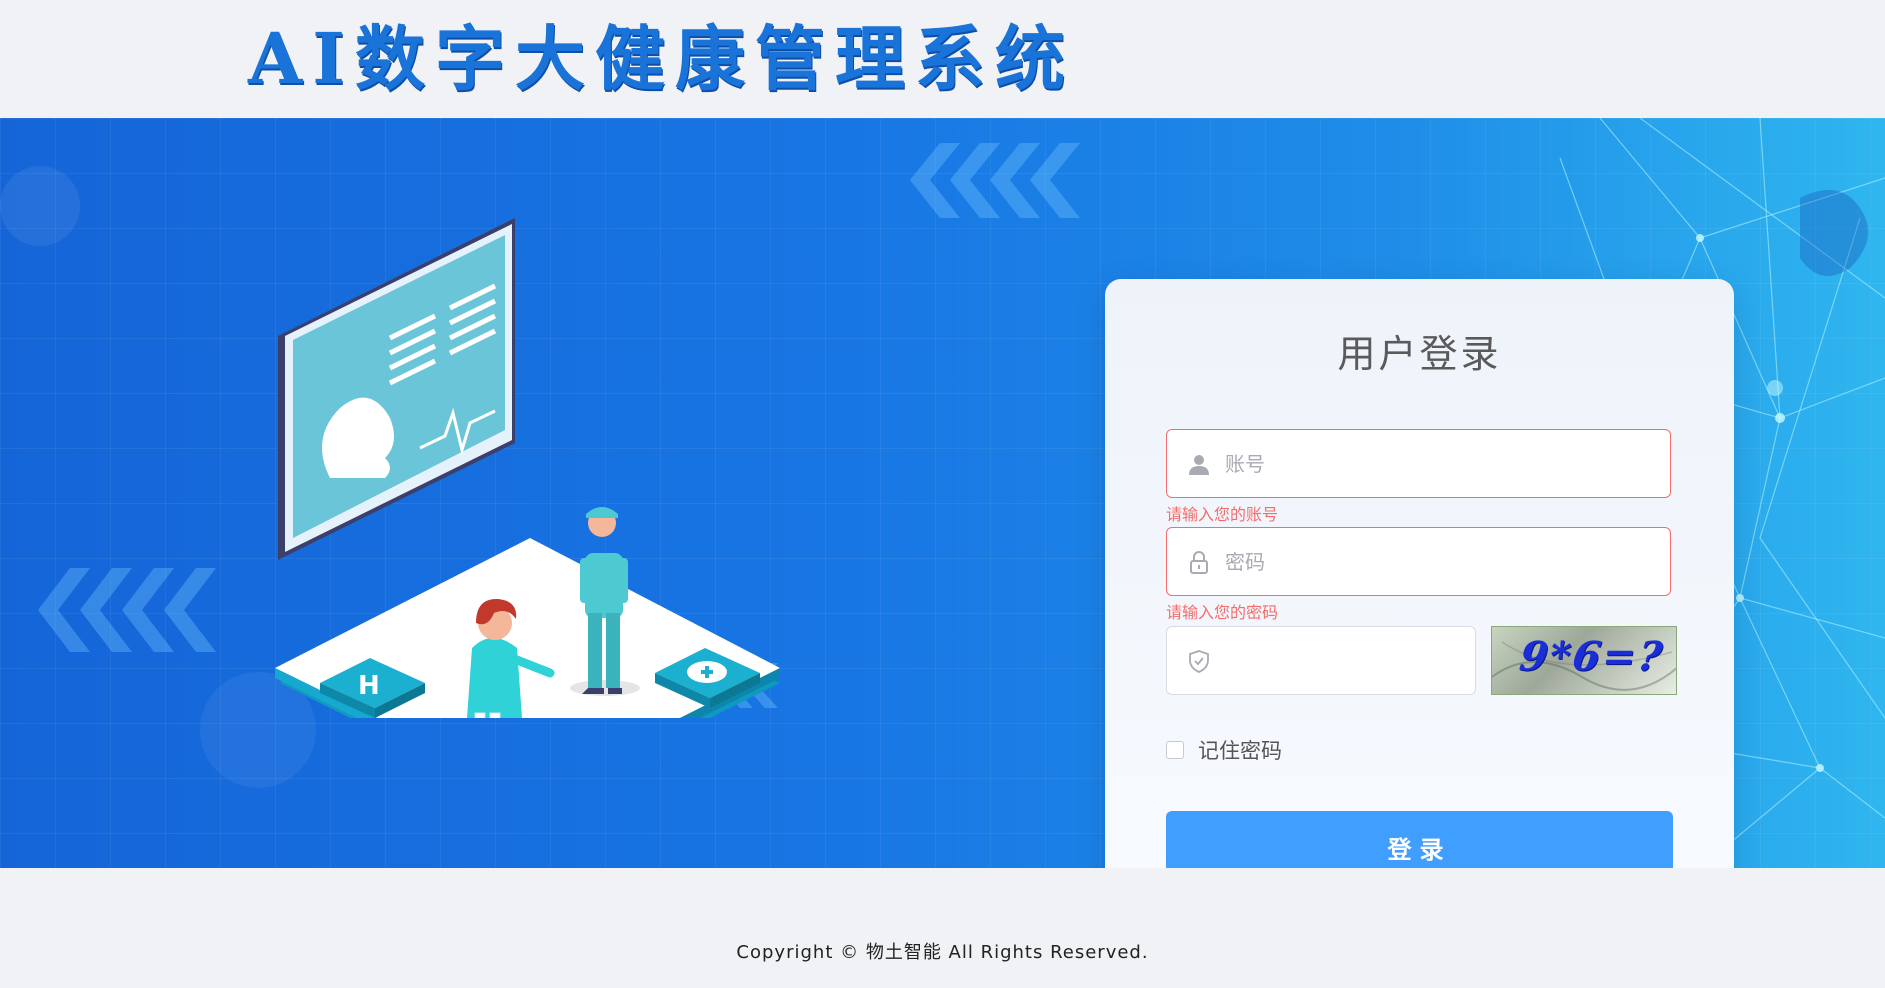 The height and width of the screenshot is (988, 1885). Describe the element at coordinates (1199, 562) in the screenshot. I see `lock-icon` at that location.